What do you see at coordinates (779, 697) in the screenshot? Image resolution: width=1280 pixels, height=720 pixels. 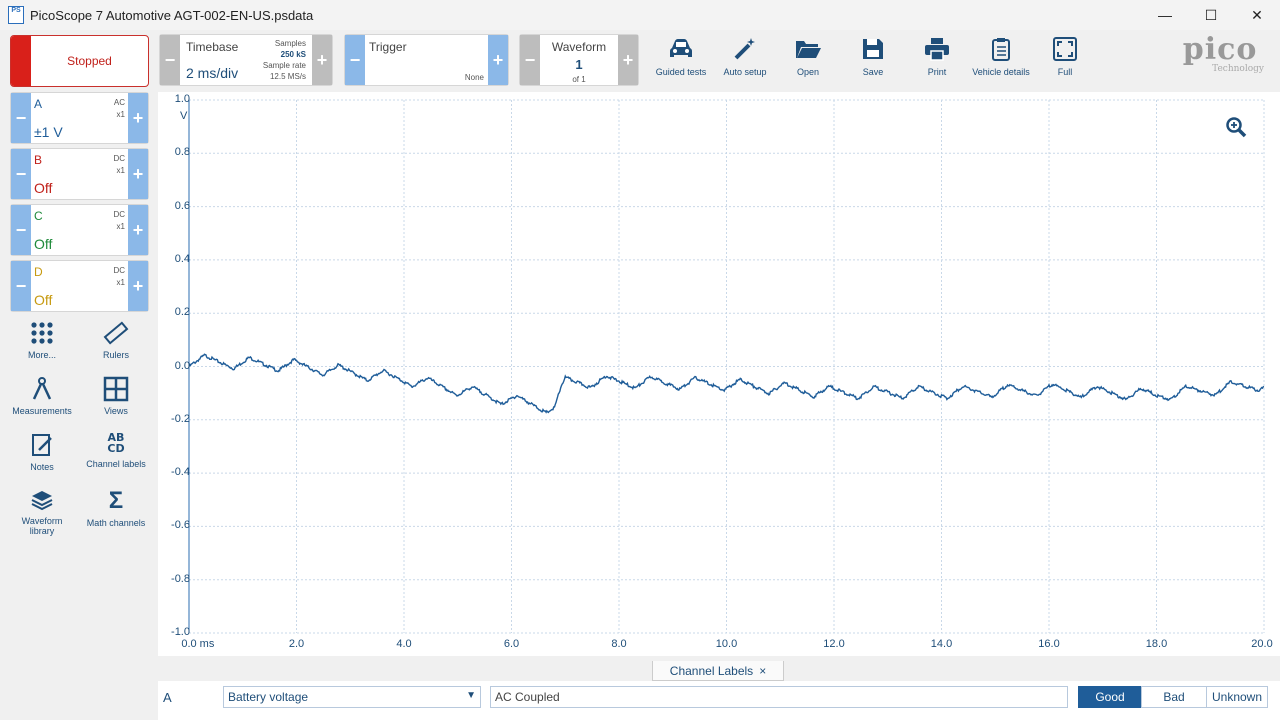 I see `channel-notes-input: AC Coupled` at bounding box center [779, 697].